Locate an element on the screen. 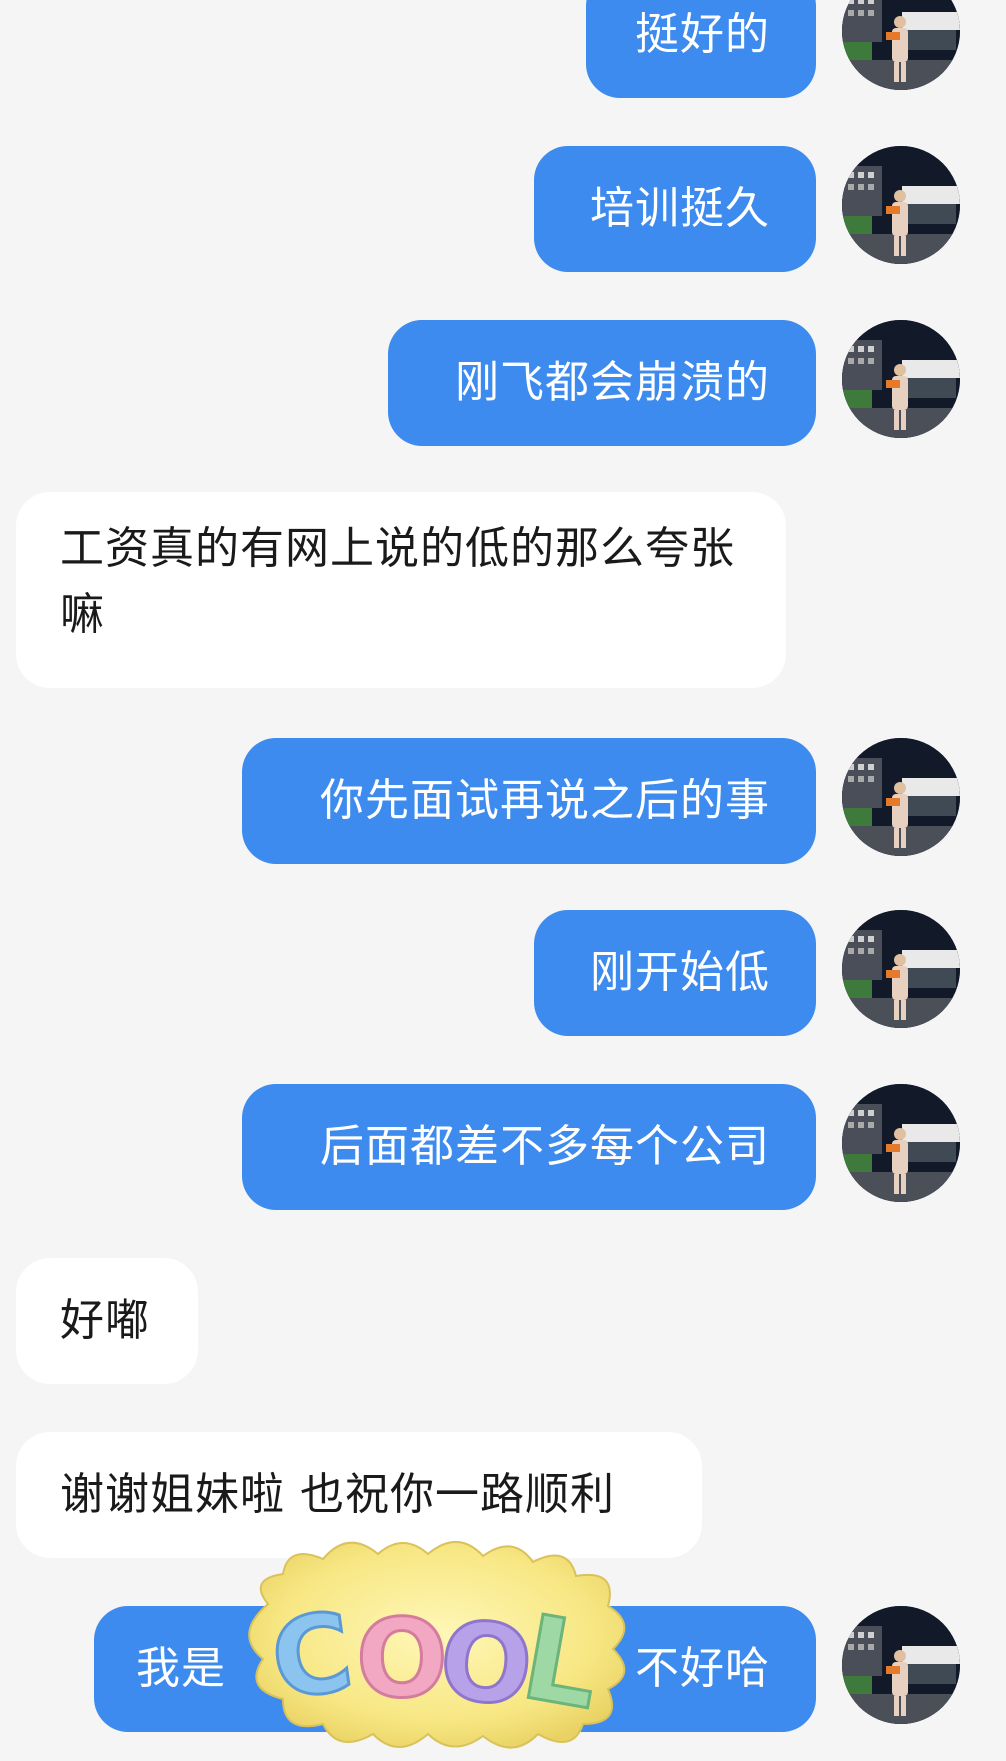 The height and width of the screenshot is (1761, 1006). message-text: 好嘟 is located at coordinates (105, 1320).